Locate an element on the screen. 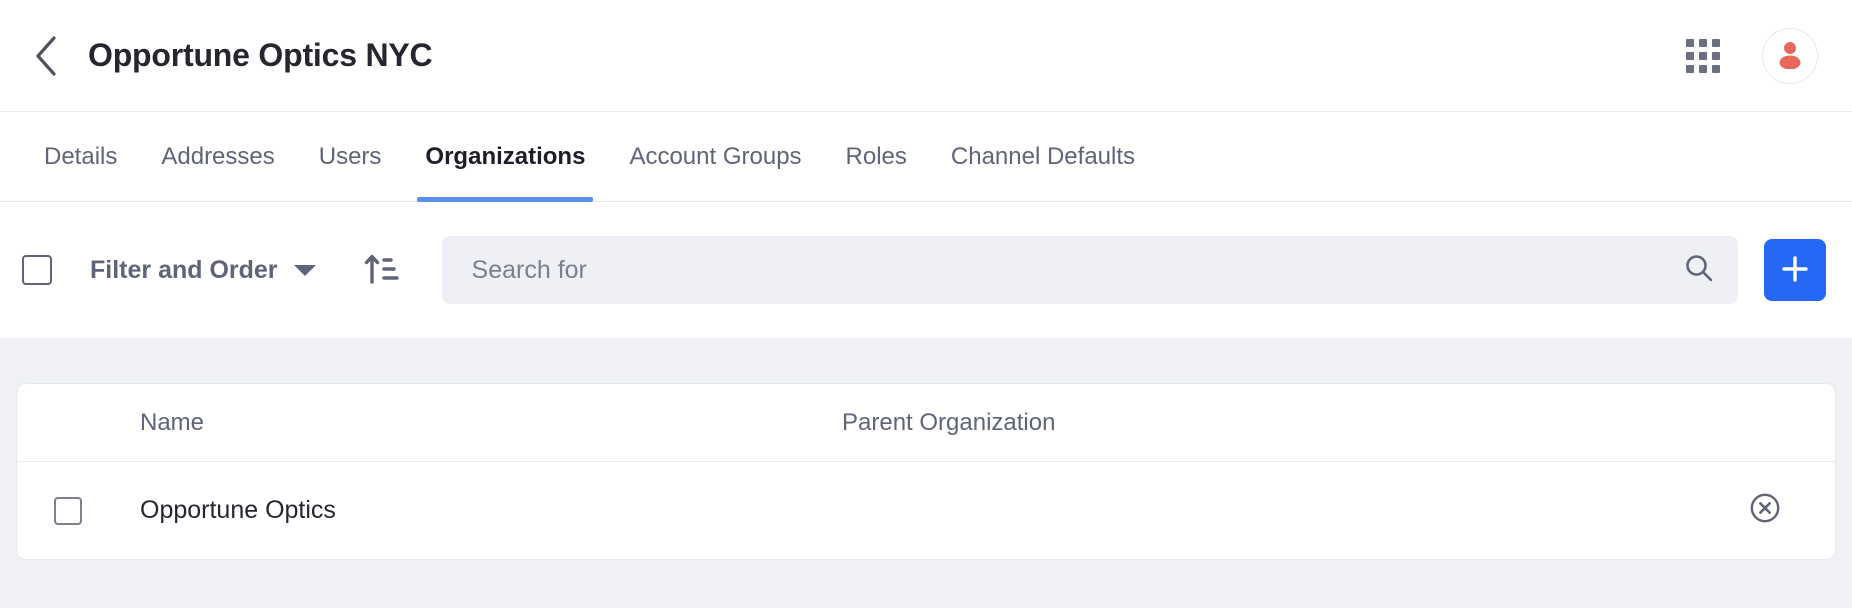 The height and width of the screenshot is (608, 1852). sort-ascending-icon is located at coordinates (381, 270).